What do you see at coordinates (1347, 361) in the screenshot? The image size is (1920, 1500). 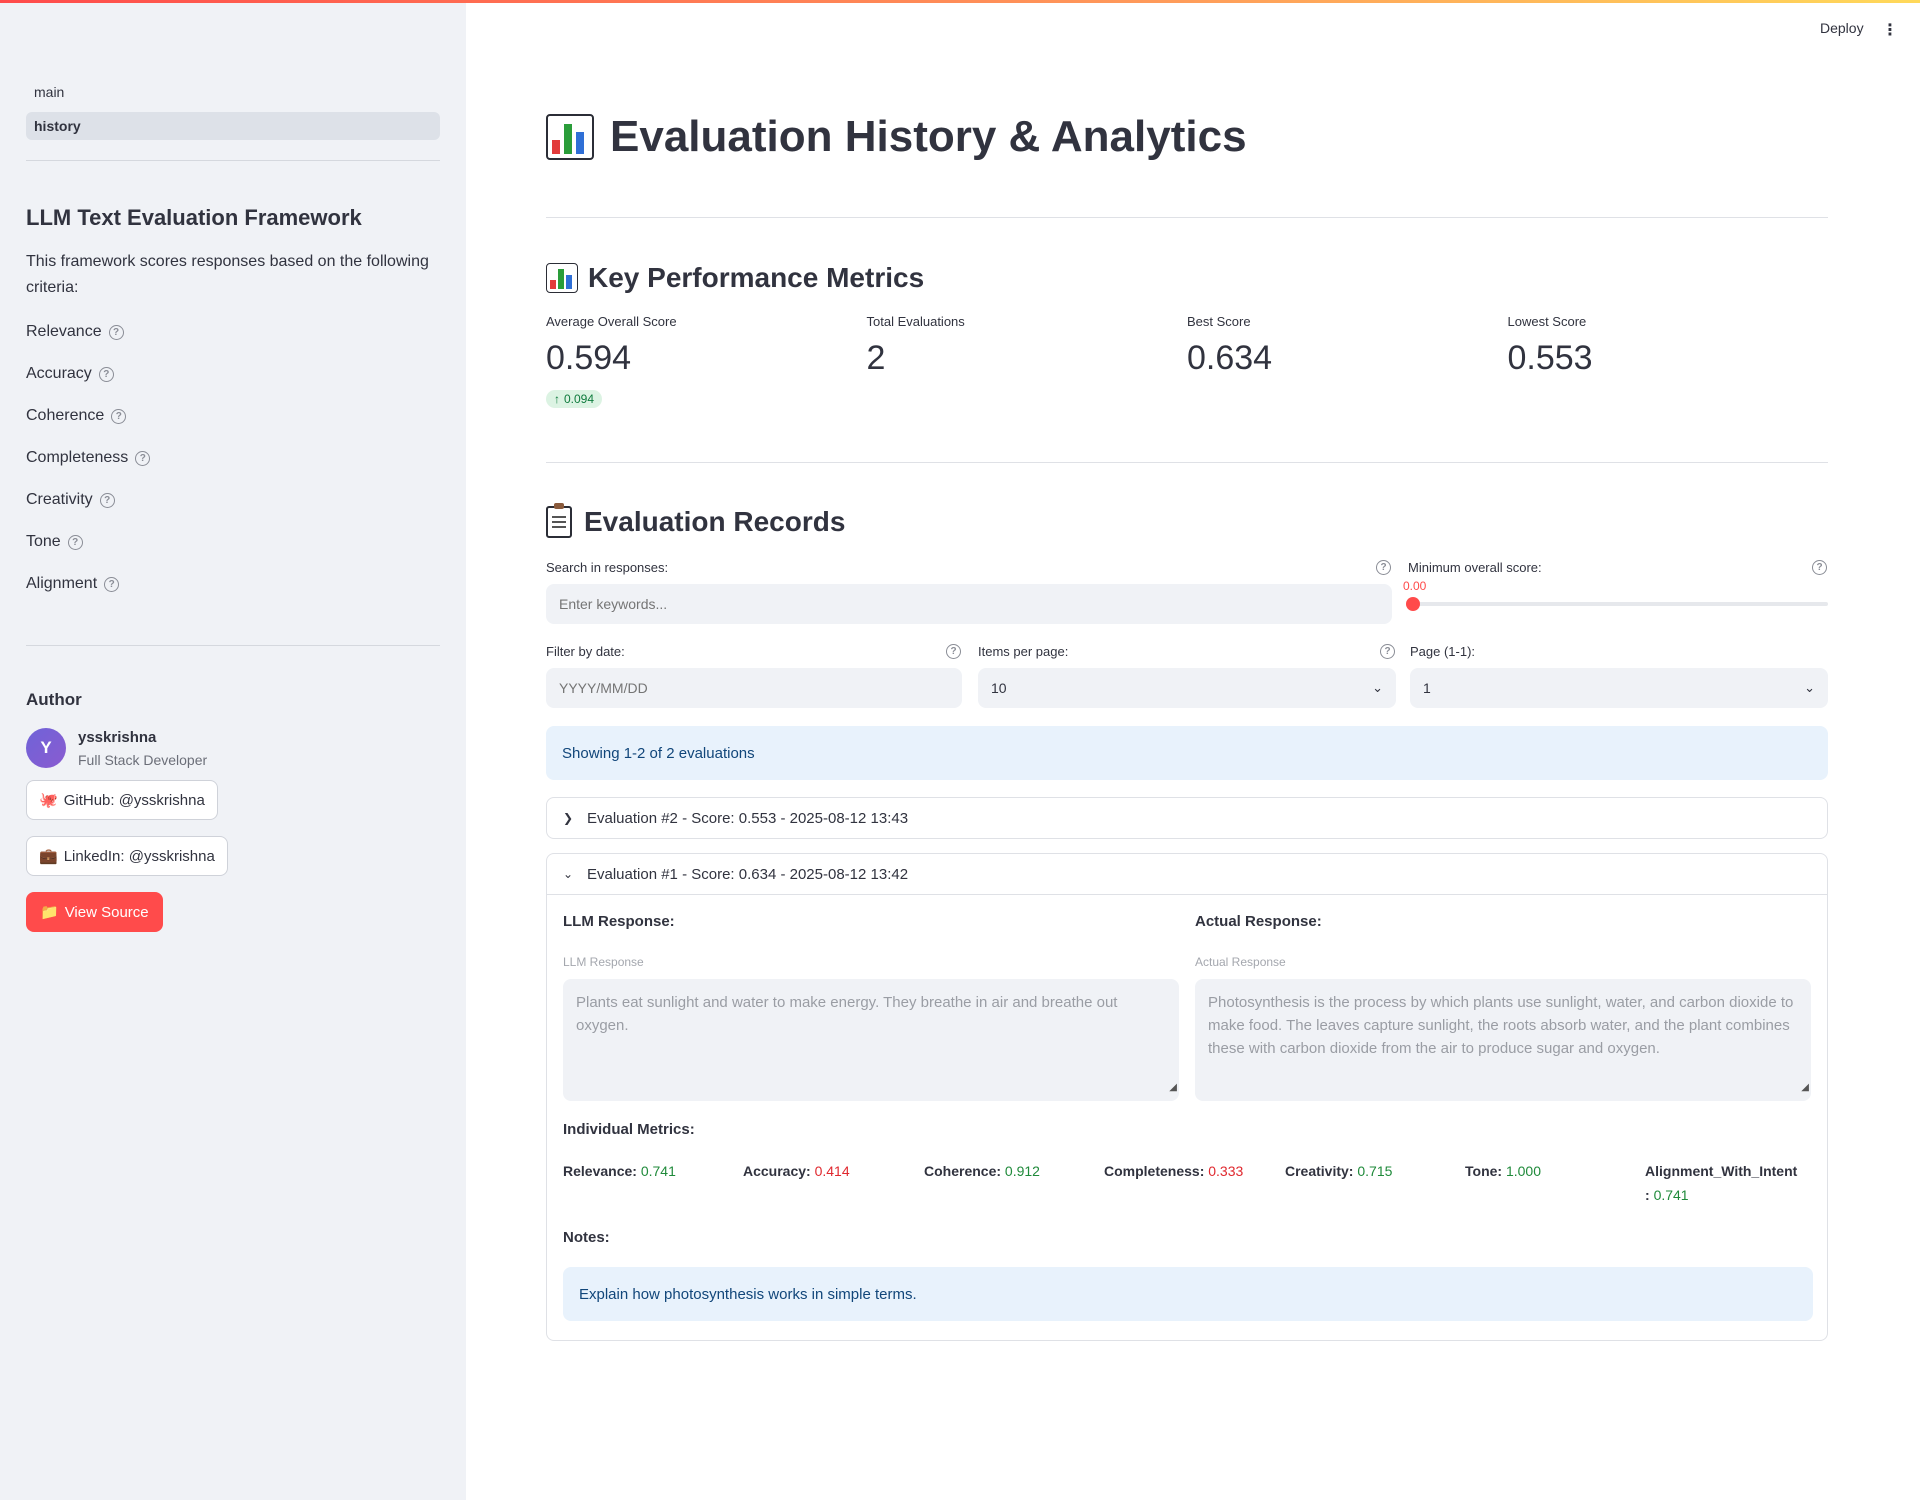 I see `kpi-best-score: Best Score 0.634` at bounding box center [1347, 361].